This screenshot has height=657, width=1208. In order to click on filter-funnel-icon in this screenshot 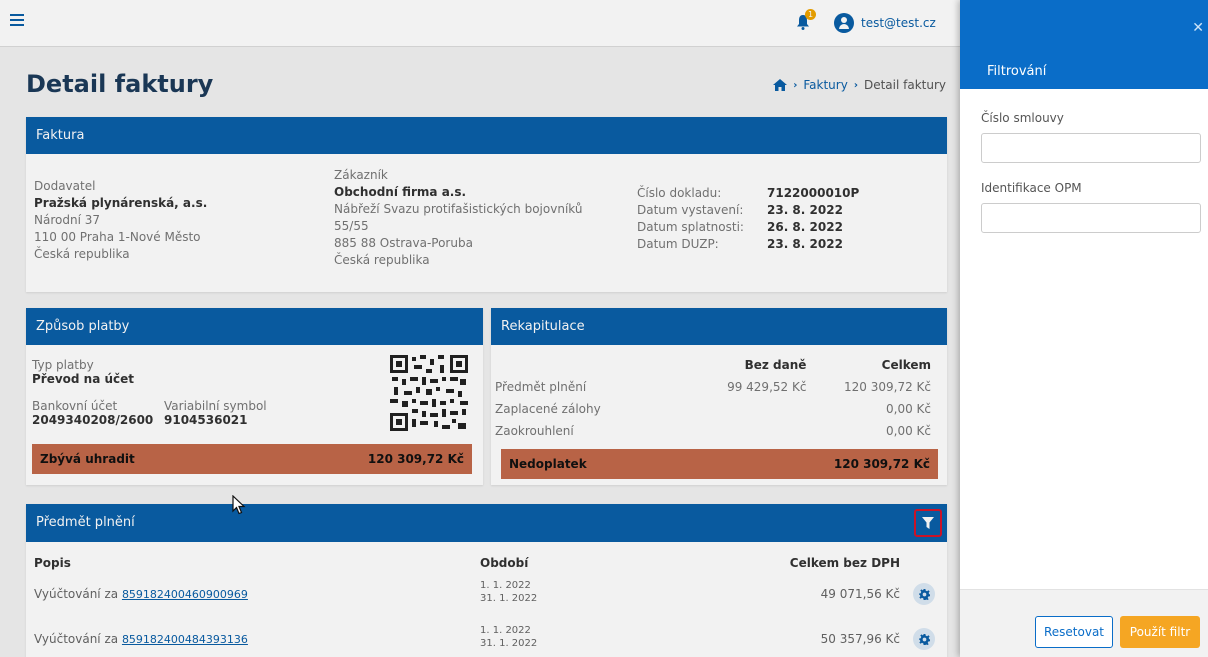, I will do `click(928, 523)`.